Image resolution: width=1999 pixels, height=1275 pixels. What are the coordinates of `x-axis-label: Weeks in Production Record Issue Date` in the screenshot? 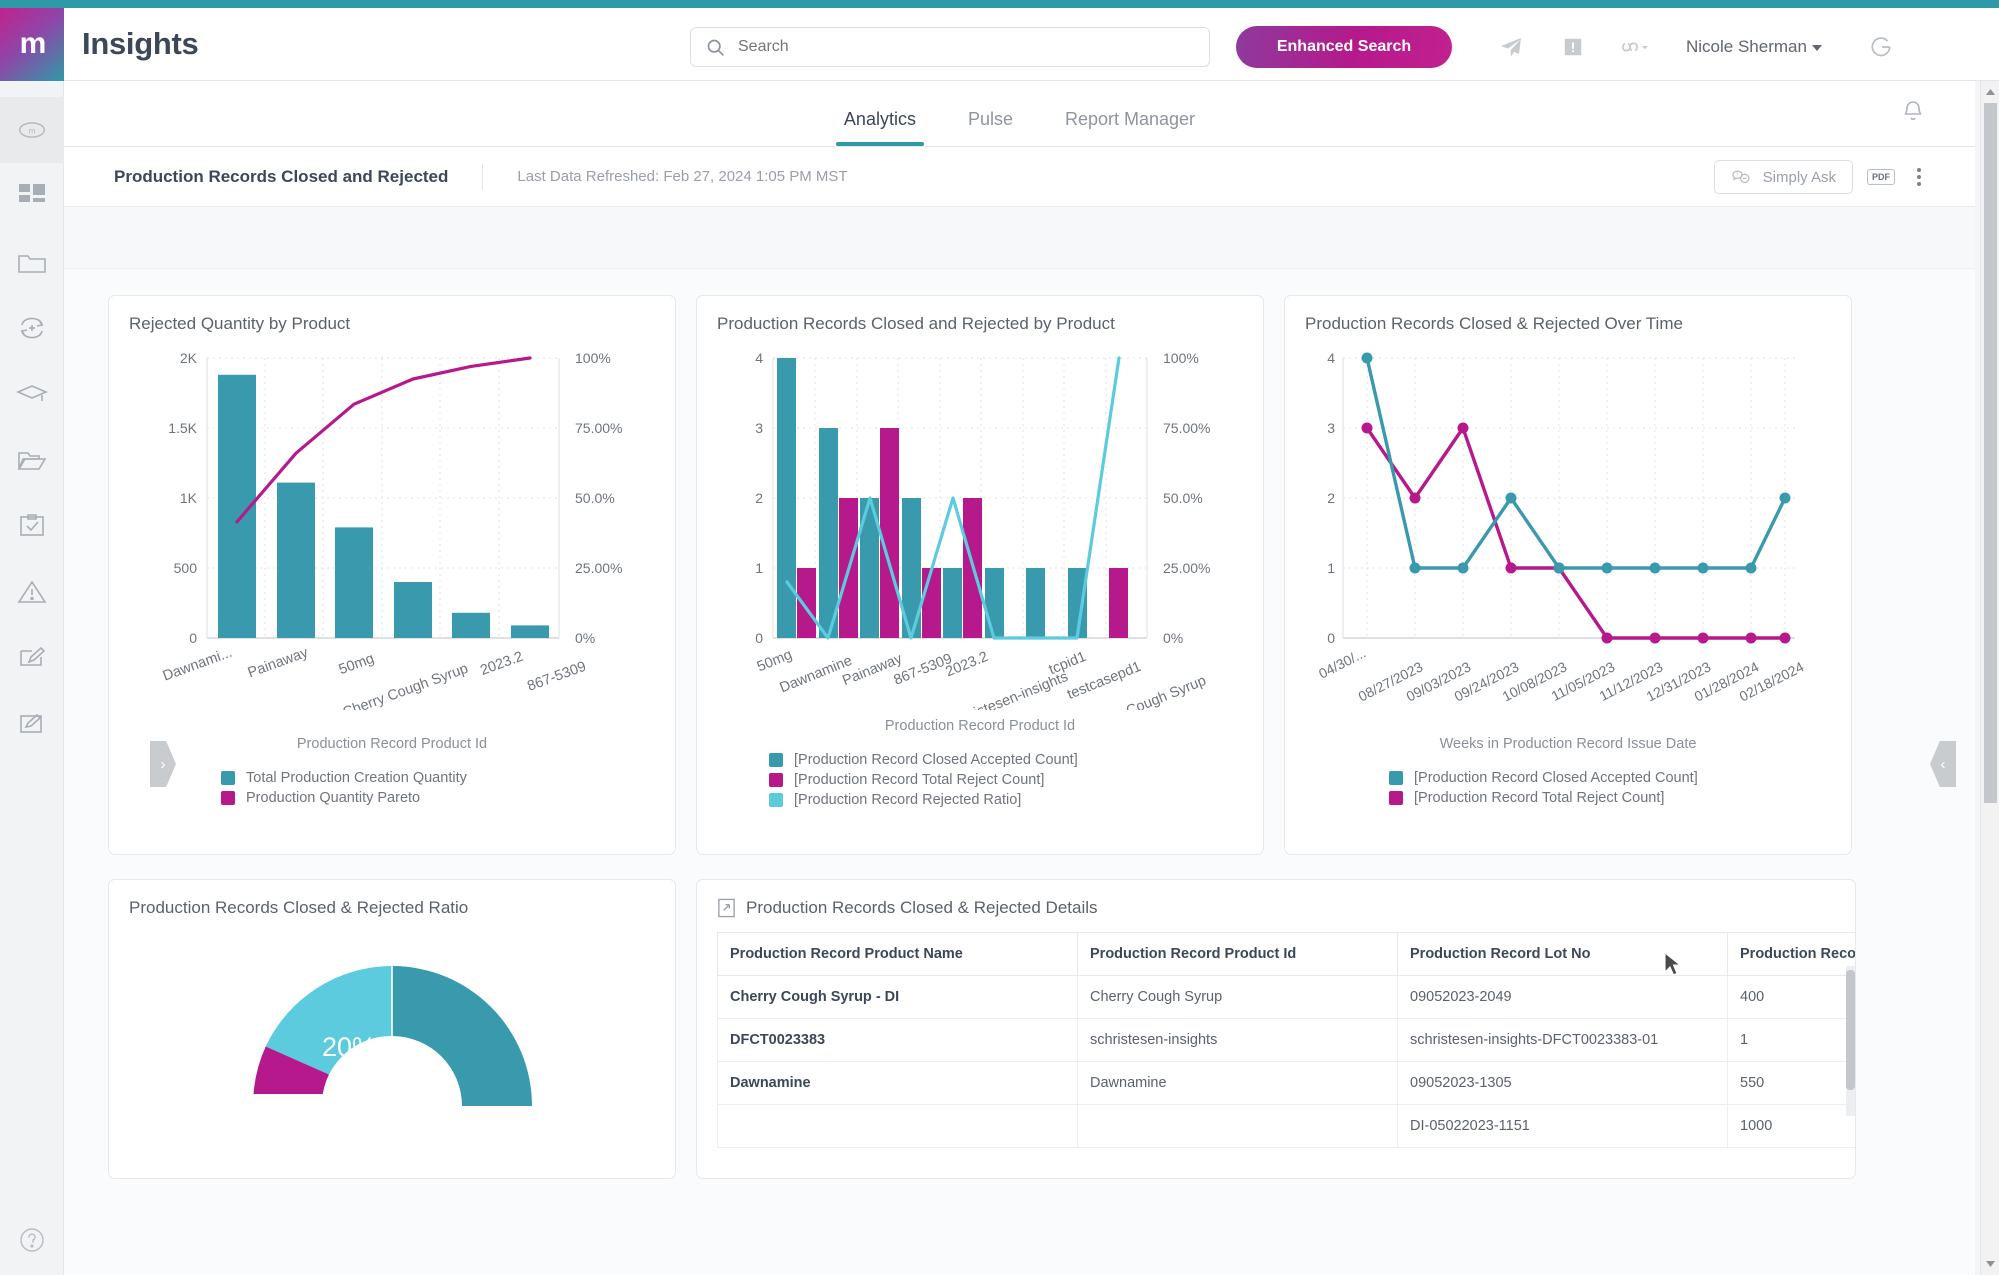 It's located at (1568, 744).